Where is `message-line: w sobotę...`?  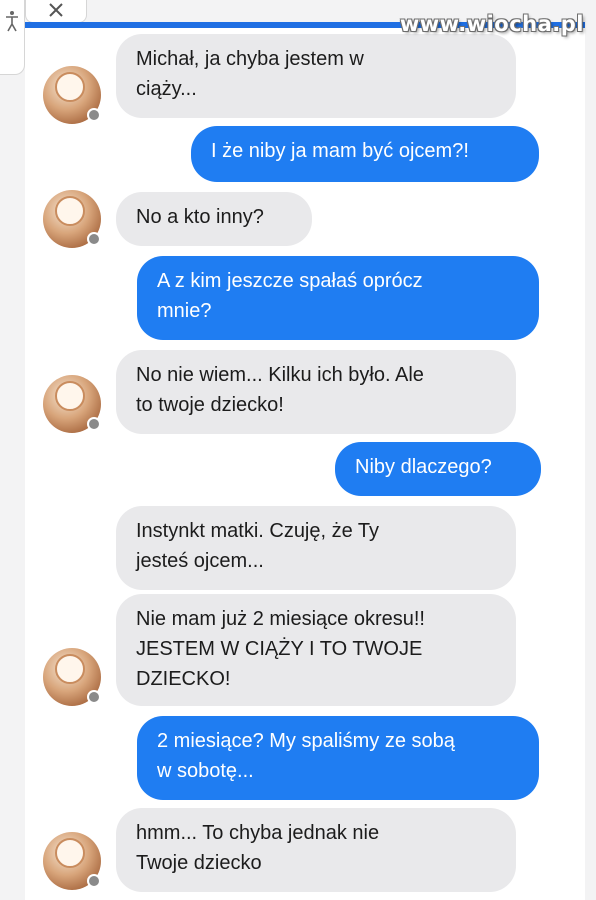
message-line: w sobotę... is located at coordinates (205, 771).